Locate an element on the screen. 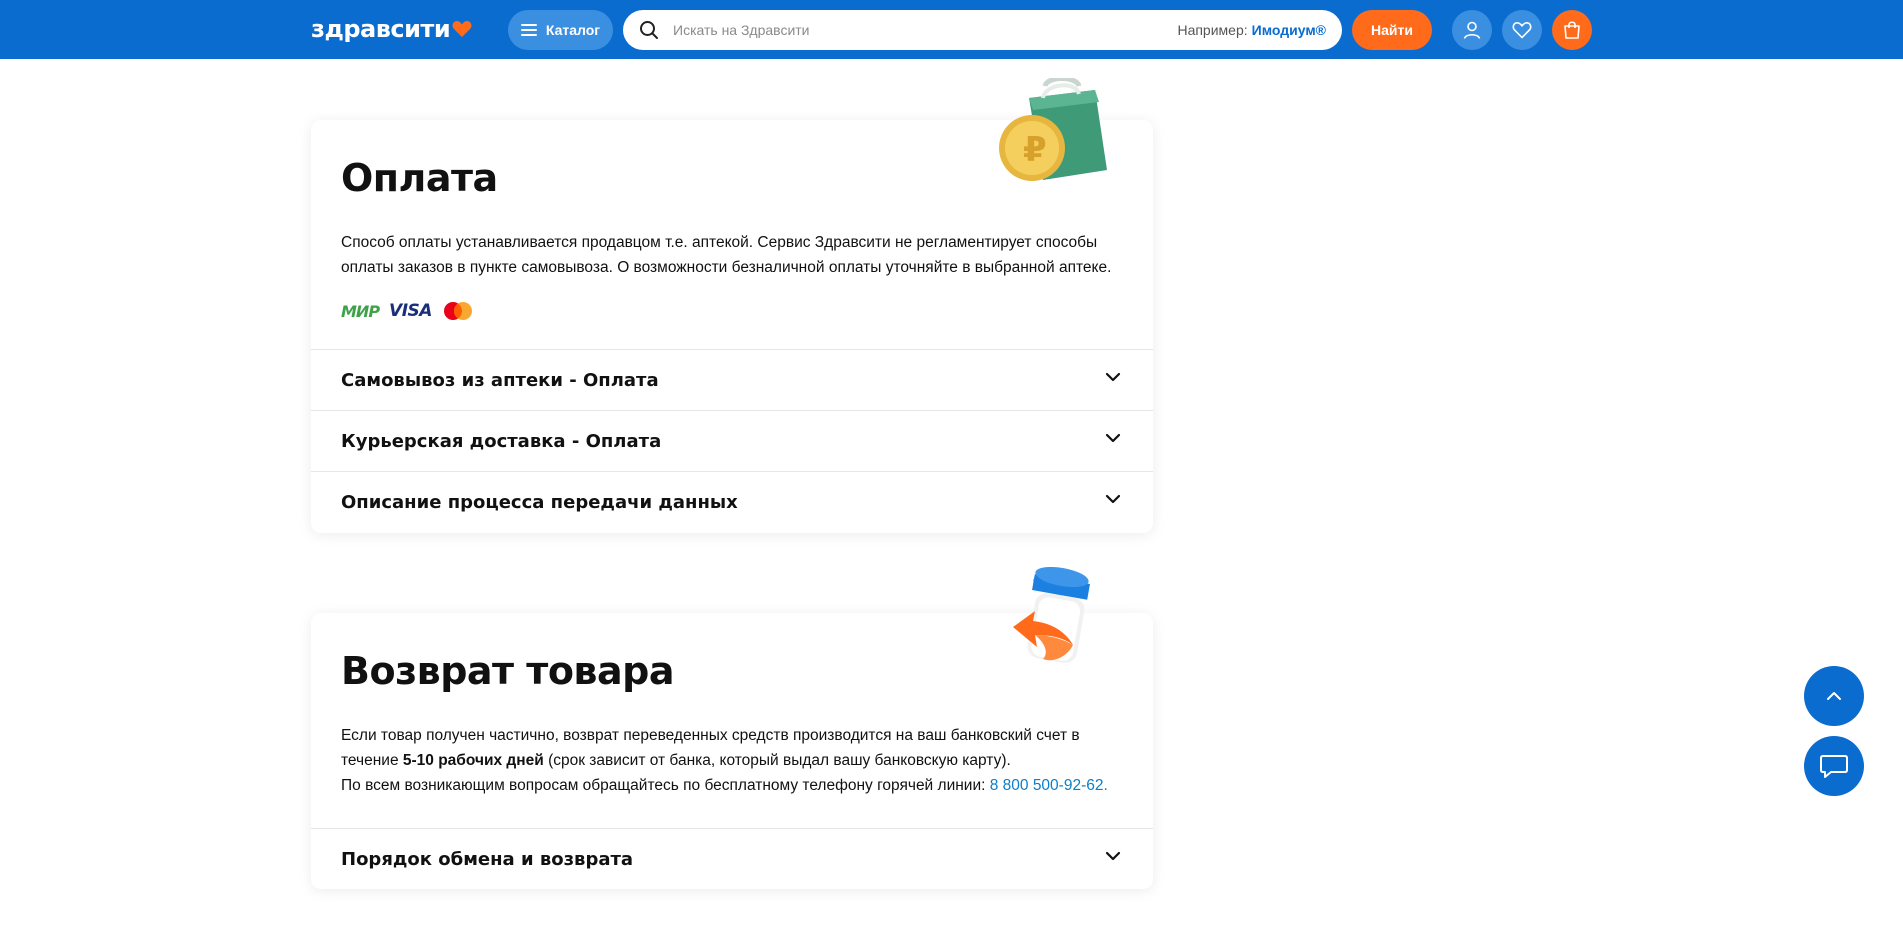 This screenshot has width=1903, height=927. profile-button is located at coordinates (1472, 30).